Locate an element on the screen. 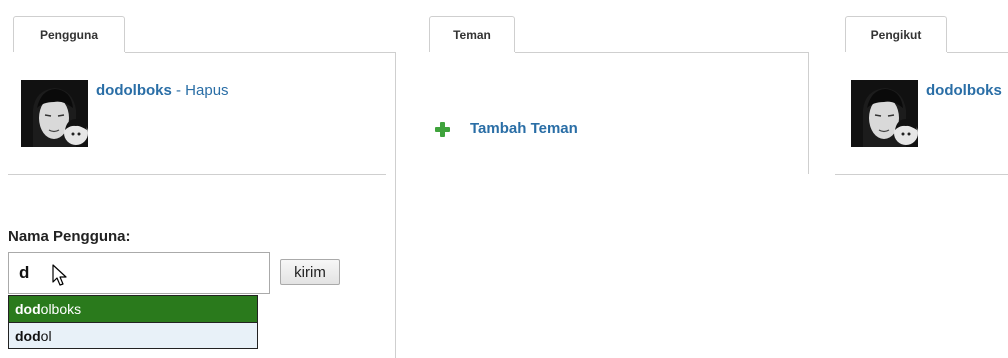 The height and width of the screenshot is (358, 1008). follower-entry: dodolboks is located at coordinates (967, 90).